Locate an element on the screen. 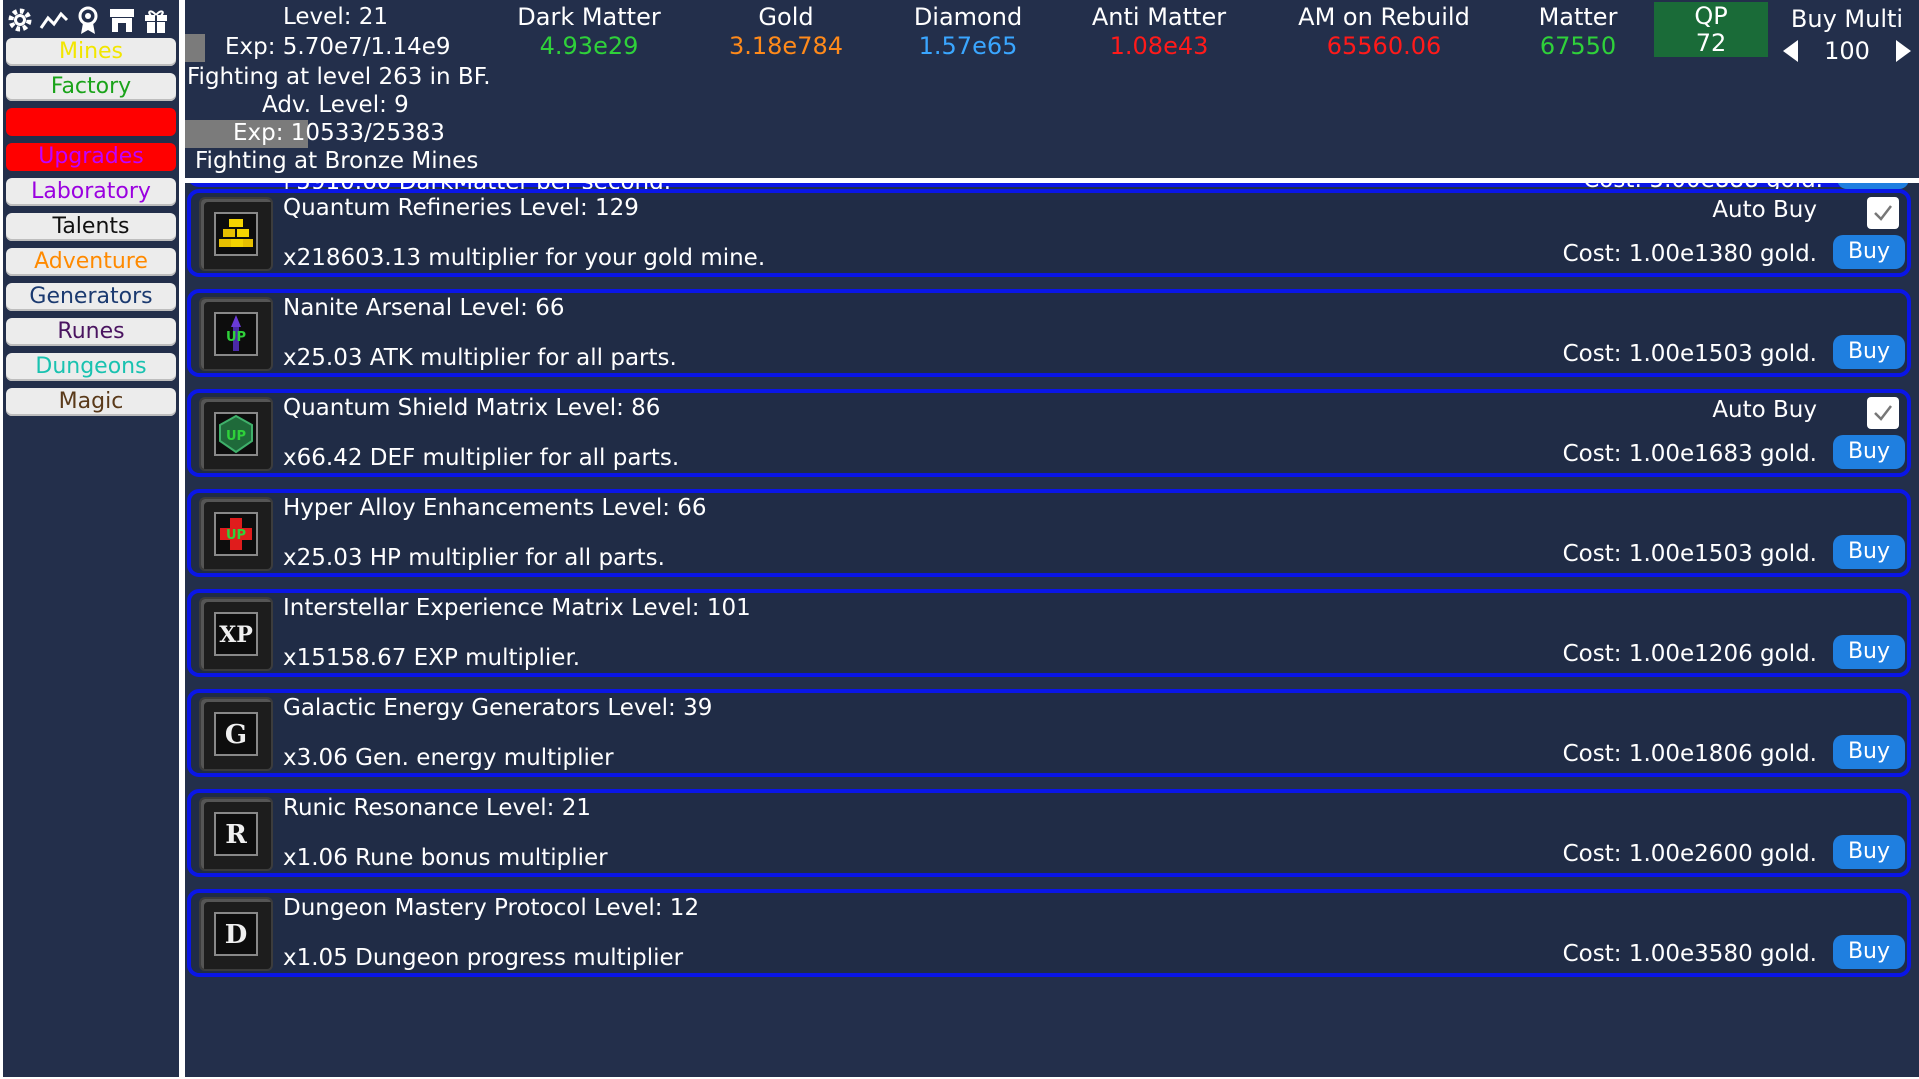 The width and height of the screenshot is (1919, 1079). buy-multi-label: Buy Multi is located at coordinates (1847, 19).